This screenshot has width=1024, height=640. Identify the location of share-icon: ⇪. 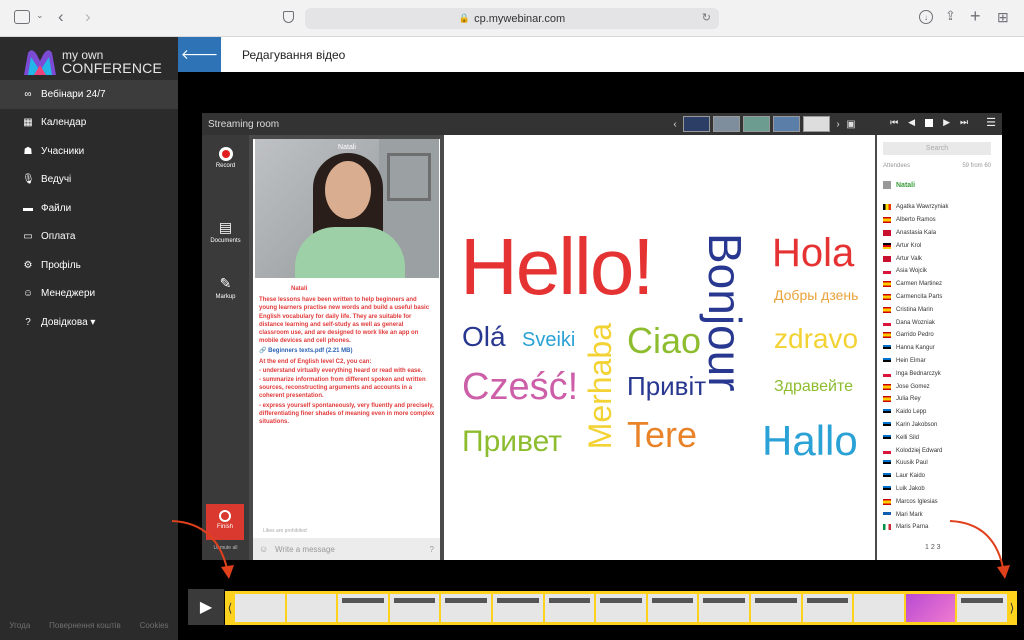
(950, 16).